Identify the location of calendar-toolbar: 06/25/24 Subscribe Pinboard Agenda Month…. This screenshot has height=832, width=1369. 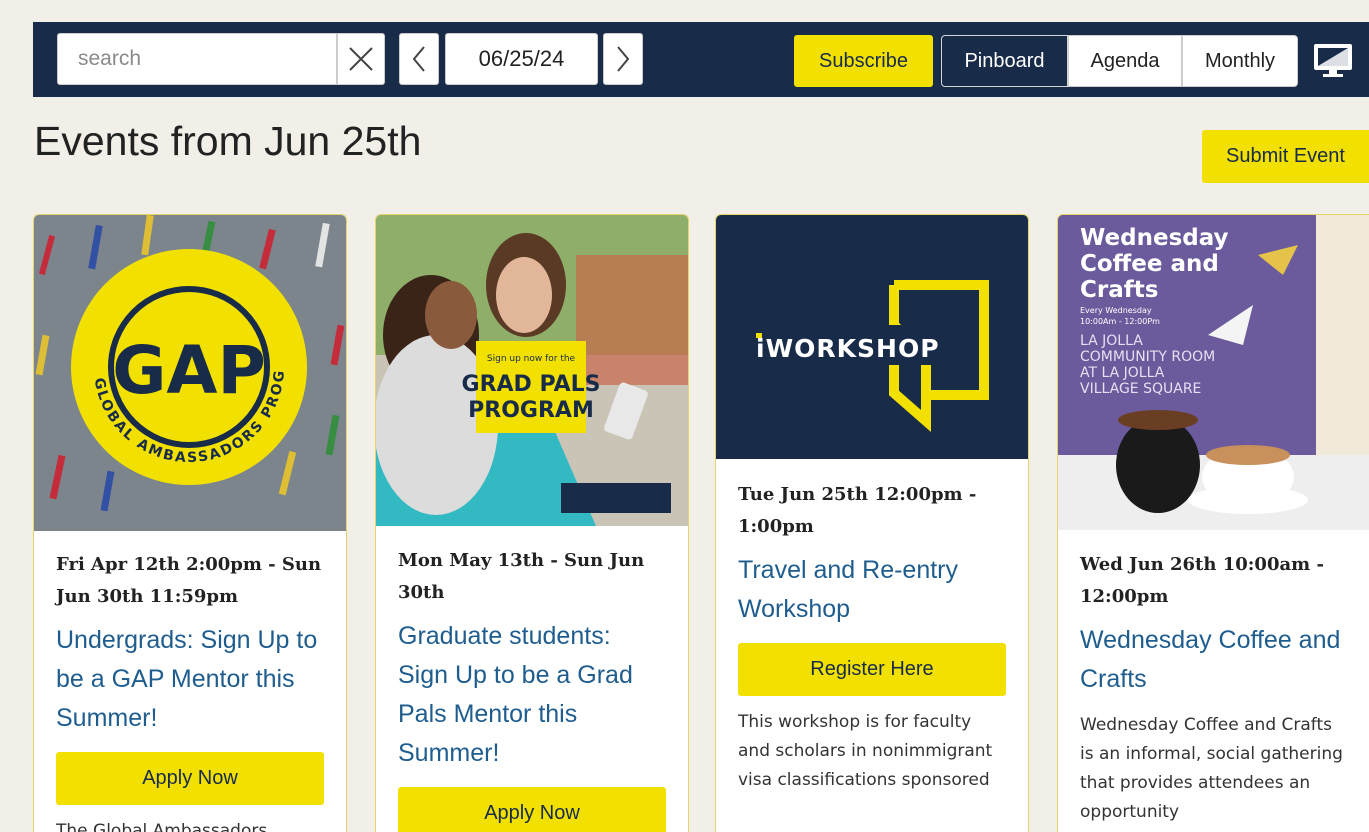
(701, 59).